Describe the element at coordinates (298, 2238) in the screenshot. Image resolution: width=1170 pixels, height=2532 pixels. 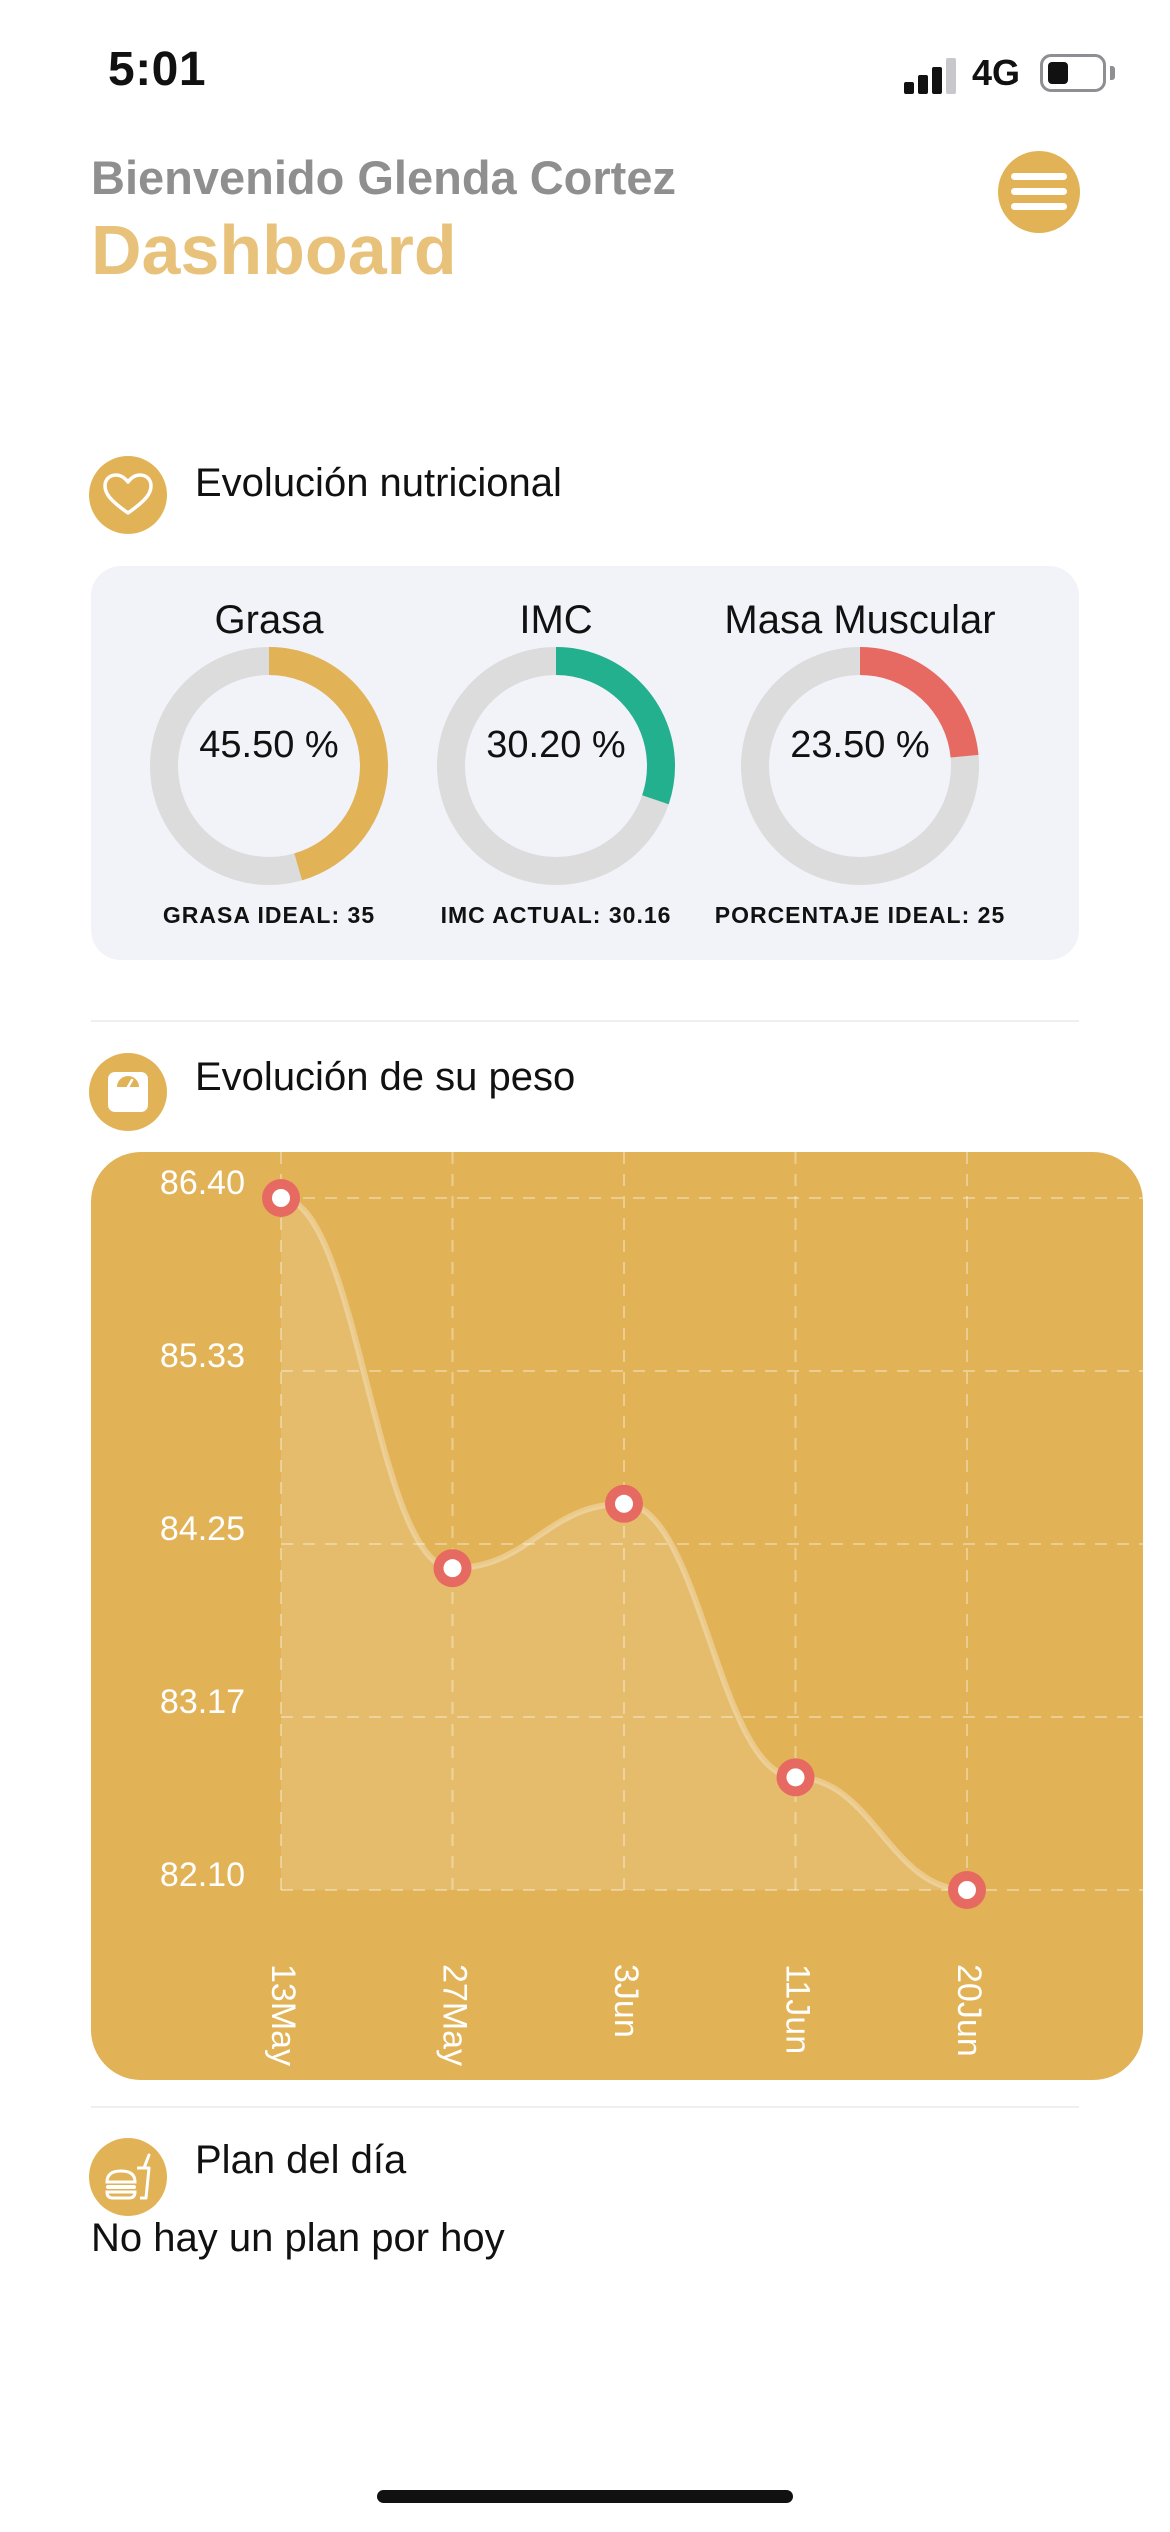
I see `plan-empty-text: No hay un plan por hoy` at that location.